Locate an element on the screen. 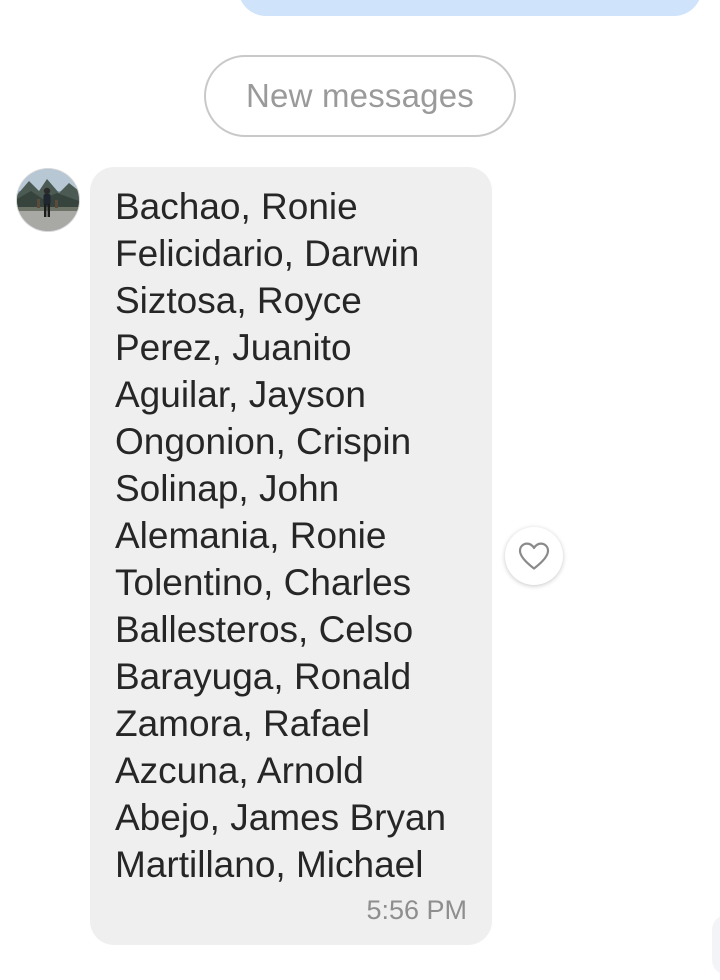 This screenshot has width=720, height=980. like-message-button is located at coordinates (534, 556).